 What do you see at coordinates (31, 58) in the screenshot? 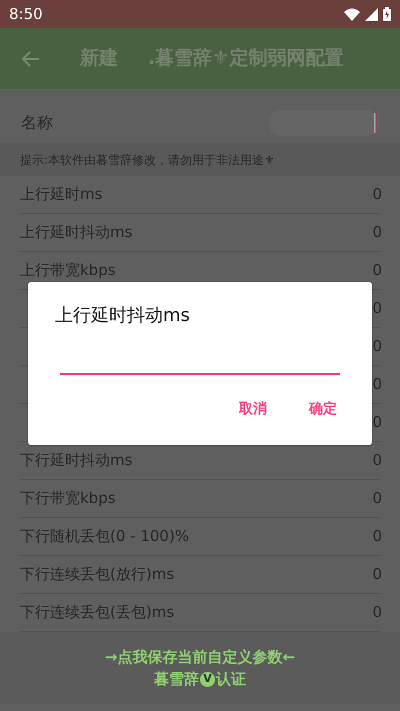
I see `back-icon` at bounding box center [31, 58].